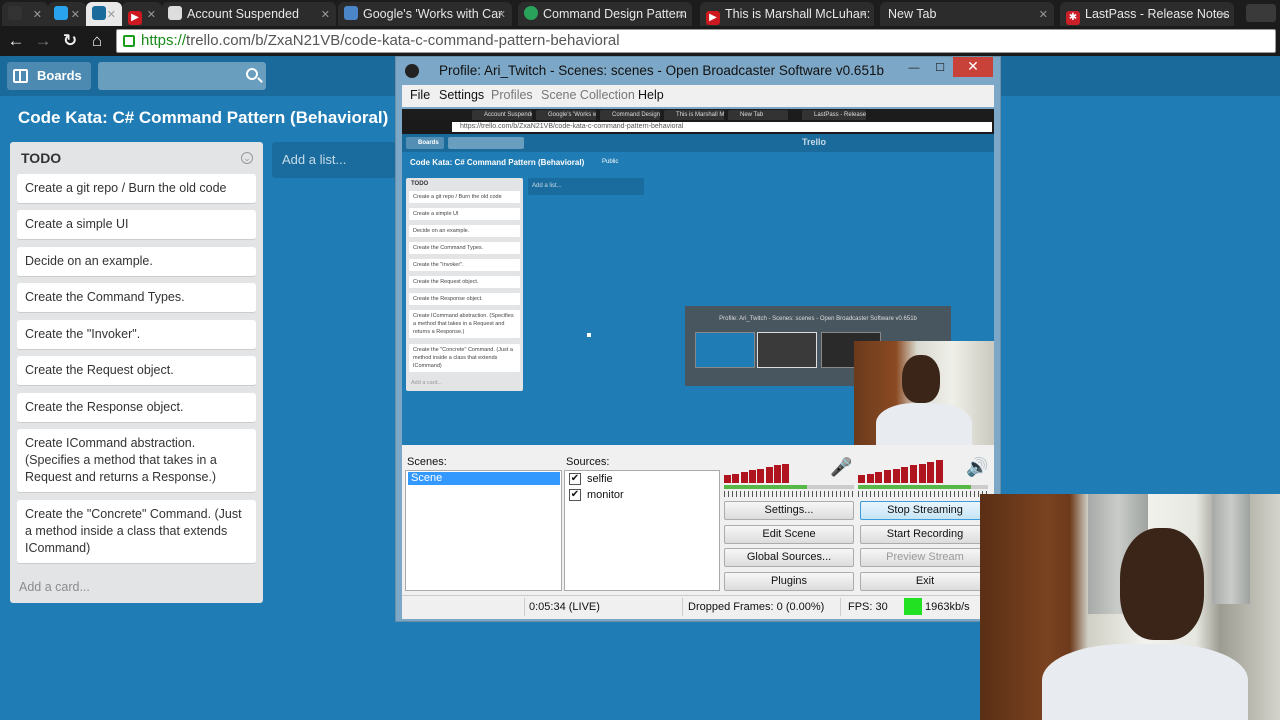 The image size is (1280, 720). I want to click on tab-github: ✕, so click(25, 14).